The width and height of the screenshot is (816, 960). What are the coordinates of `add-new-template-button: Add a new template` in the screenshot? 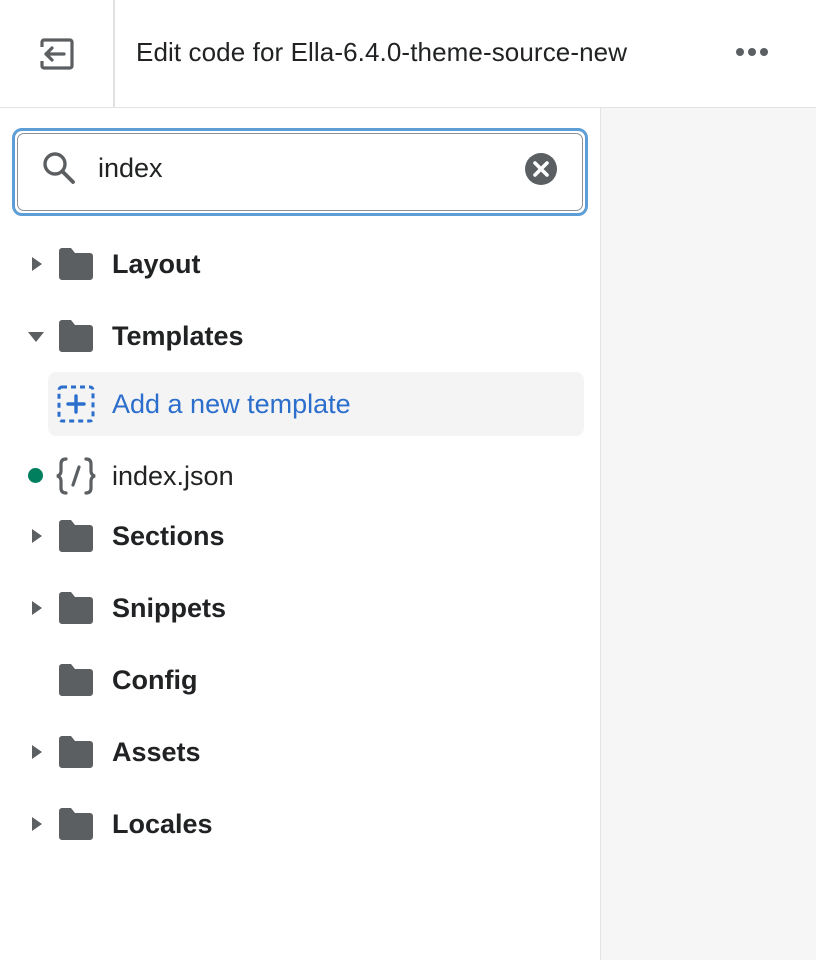 It's located at (316, 404).